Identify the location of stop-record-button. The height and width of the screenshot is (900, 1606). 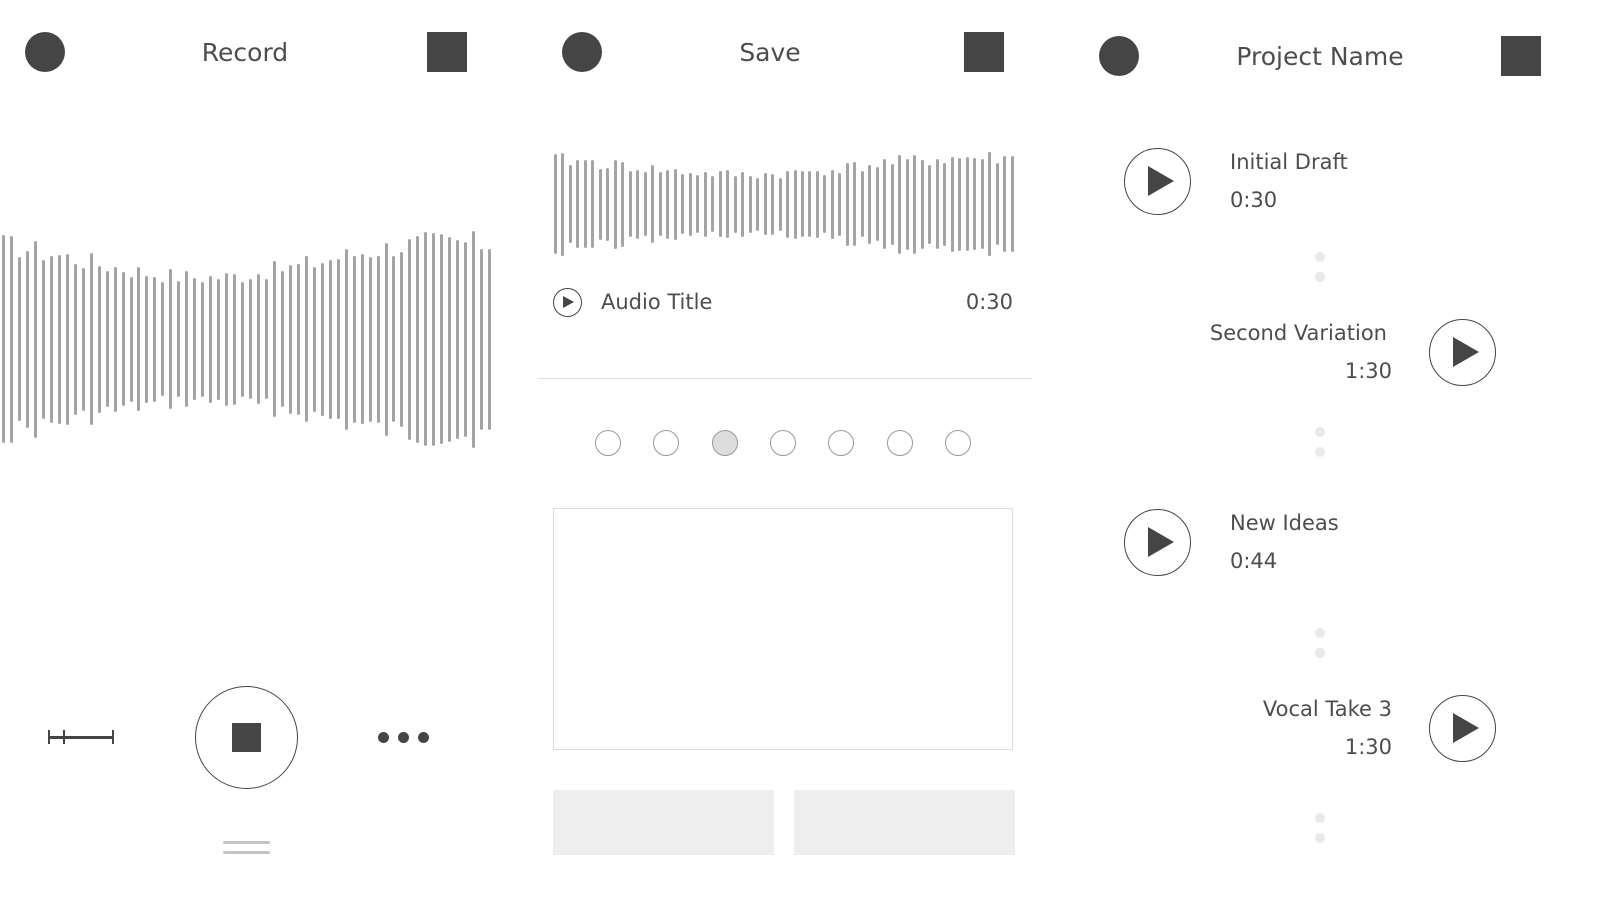
(246, 737).